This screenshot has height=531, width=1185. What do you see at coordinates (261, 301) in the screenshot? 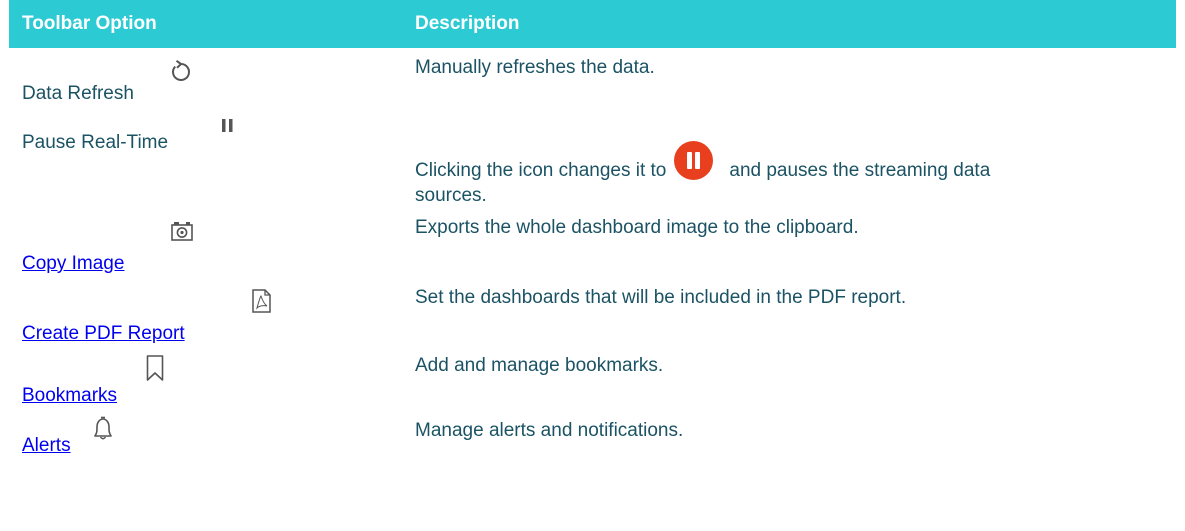
I see `pdf-icon` at bounding box center [261, 301].